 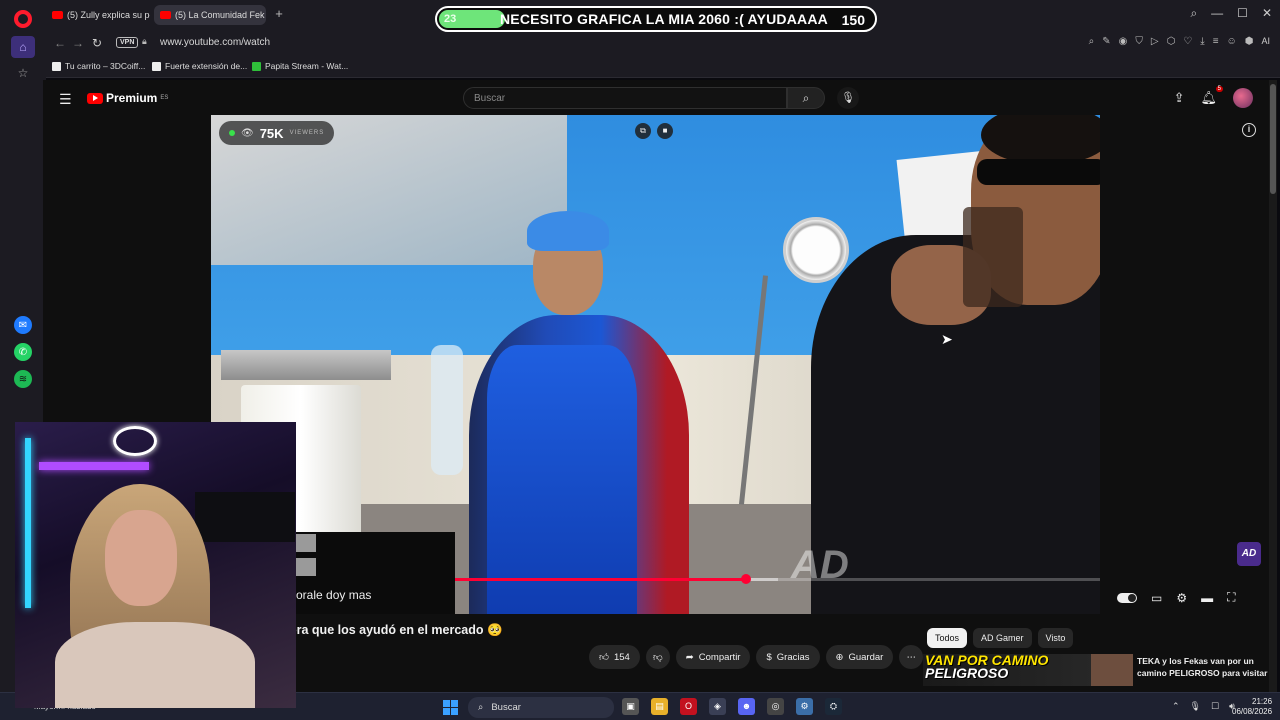 I want to click on webcam-shelf, so click(x=245, y=517).